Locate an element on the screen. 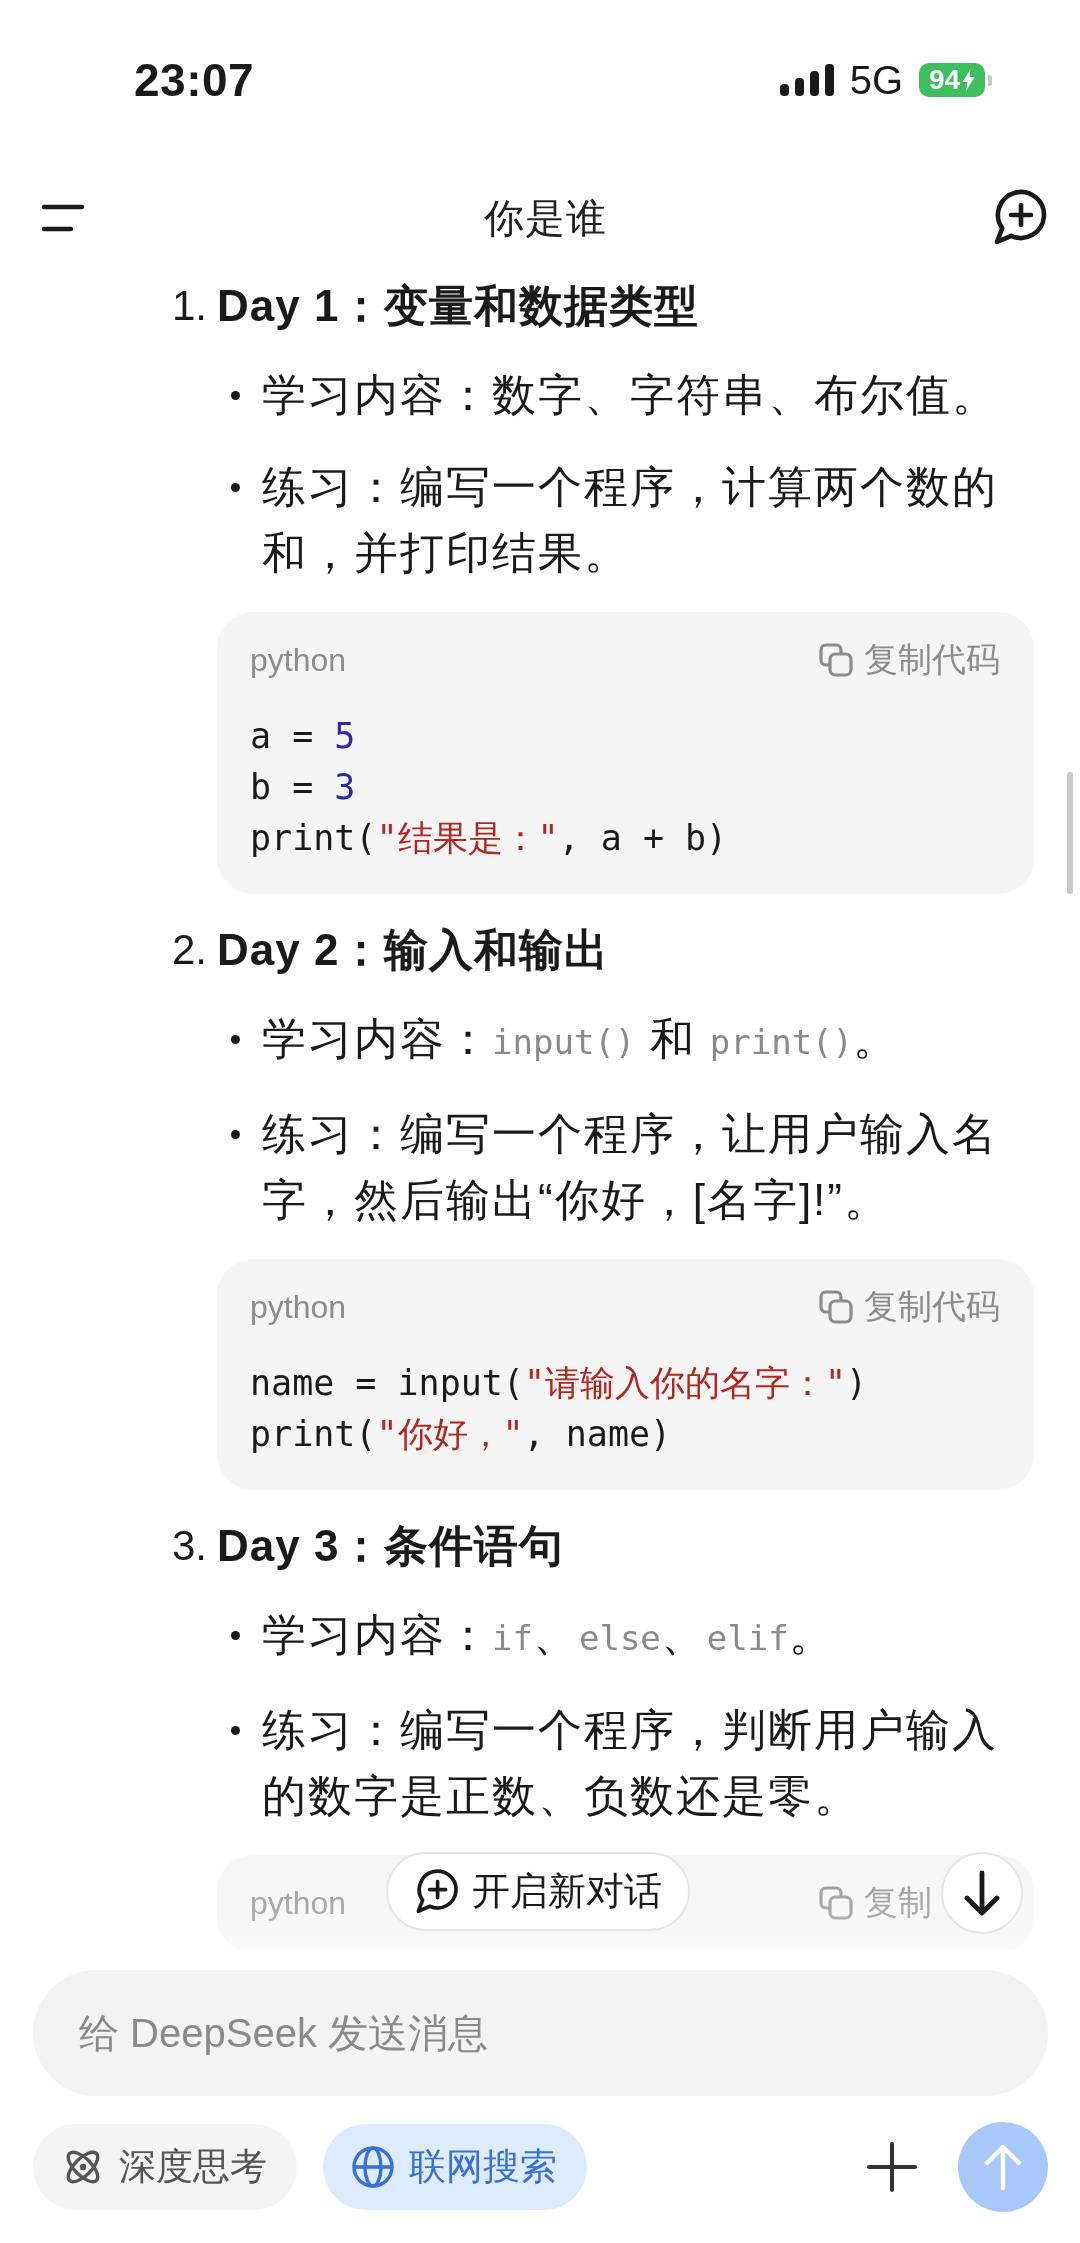 The height and width of the screenshot is (2243, 1080). menu-icon is located at coordinates (63, 218).